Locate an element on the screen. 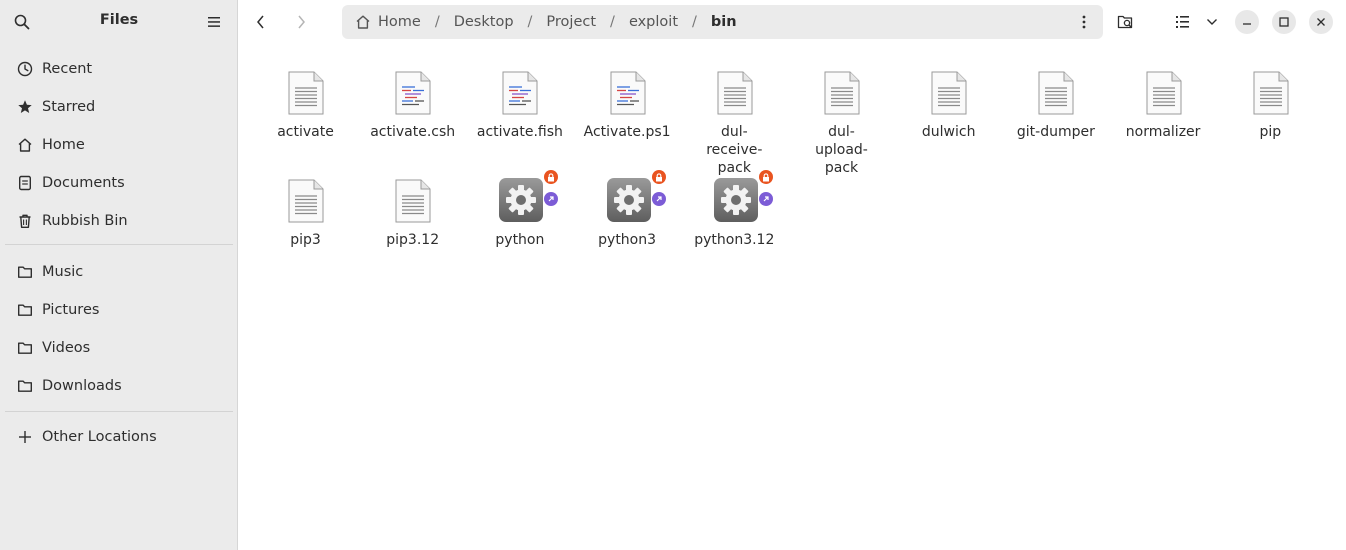 The image size is (1346, 550). file-item: activate.fish is located at coordinates (519, 116).